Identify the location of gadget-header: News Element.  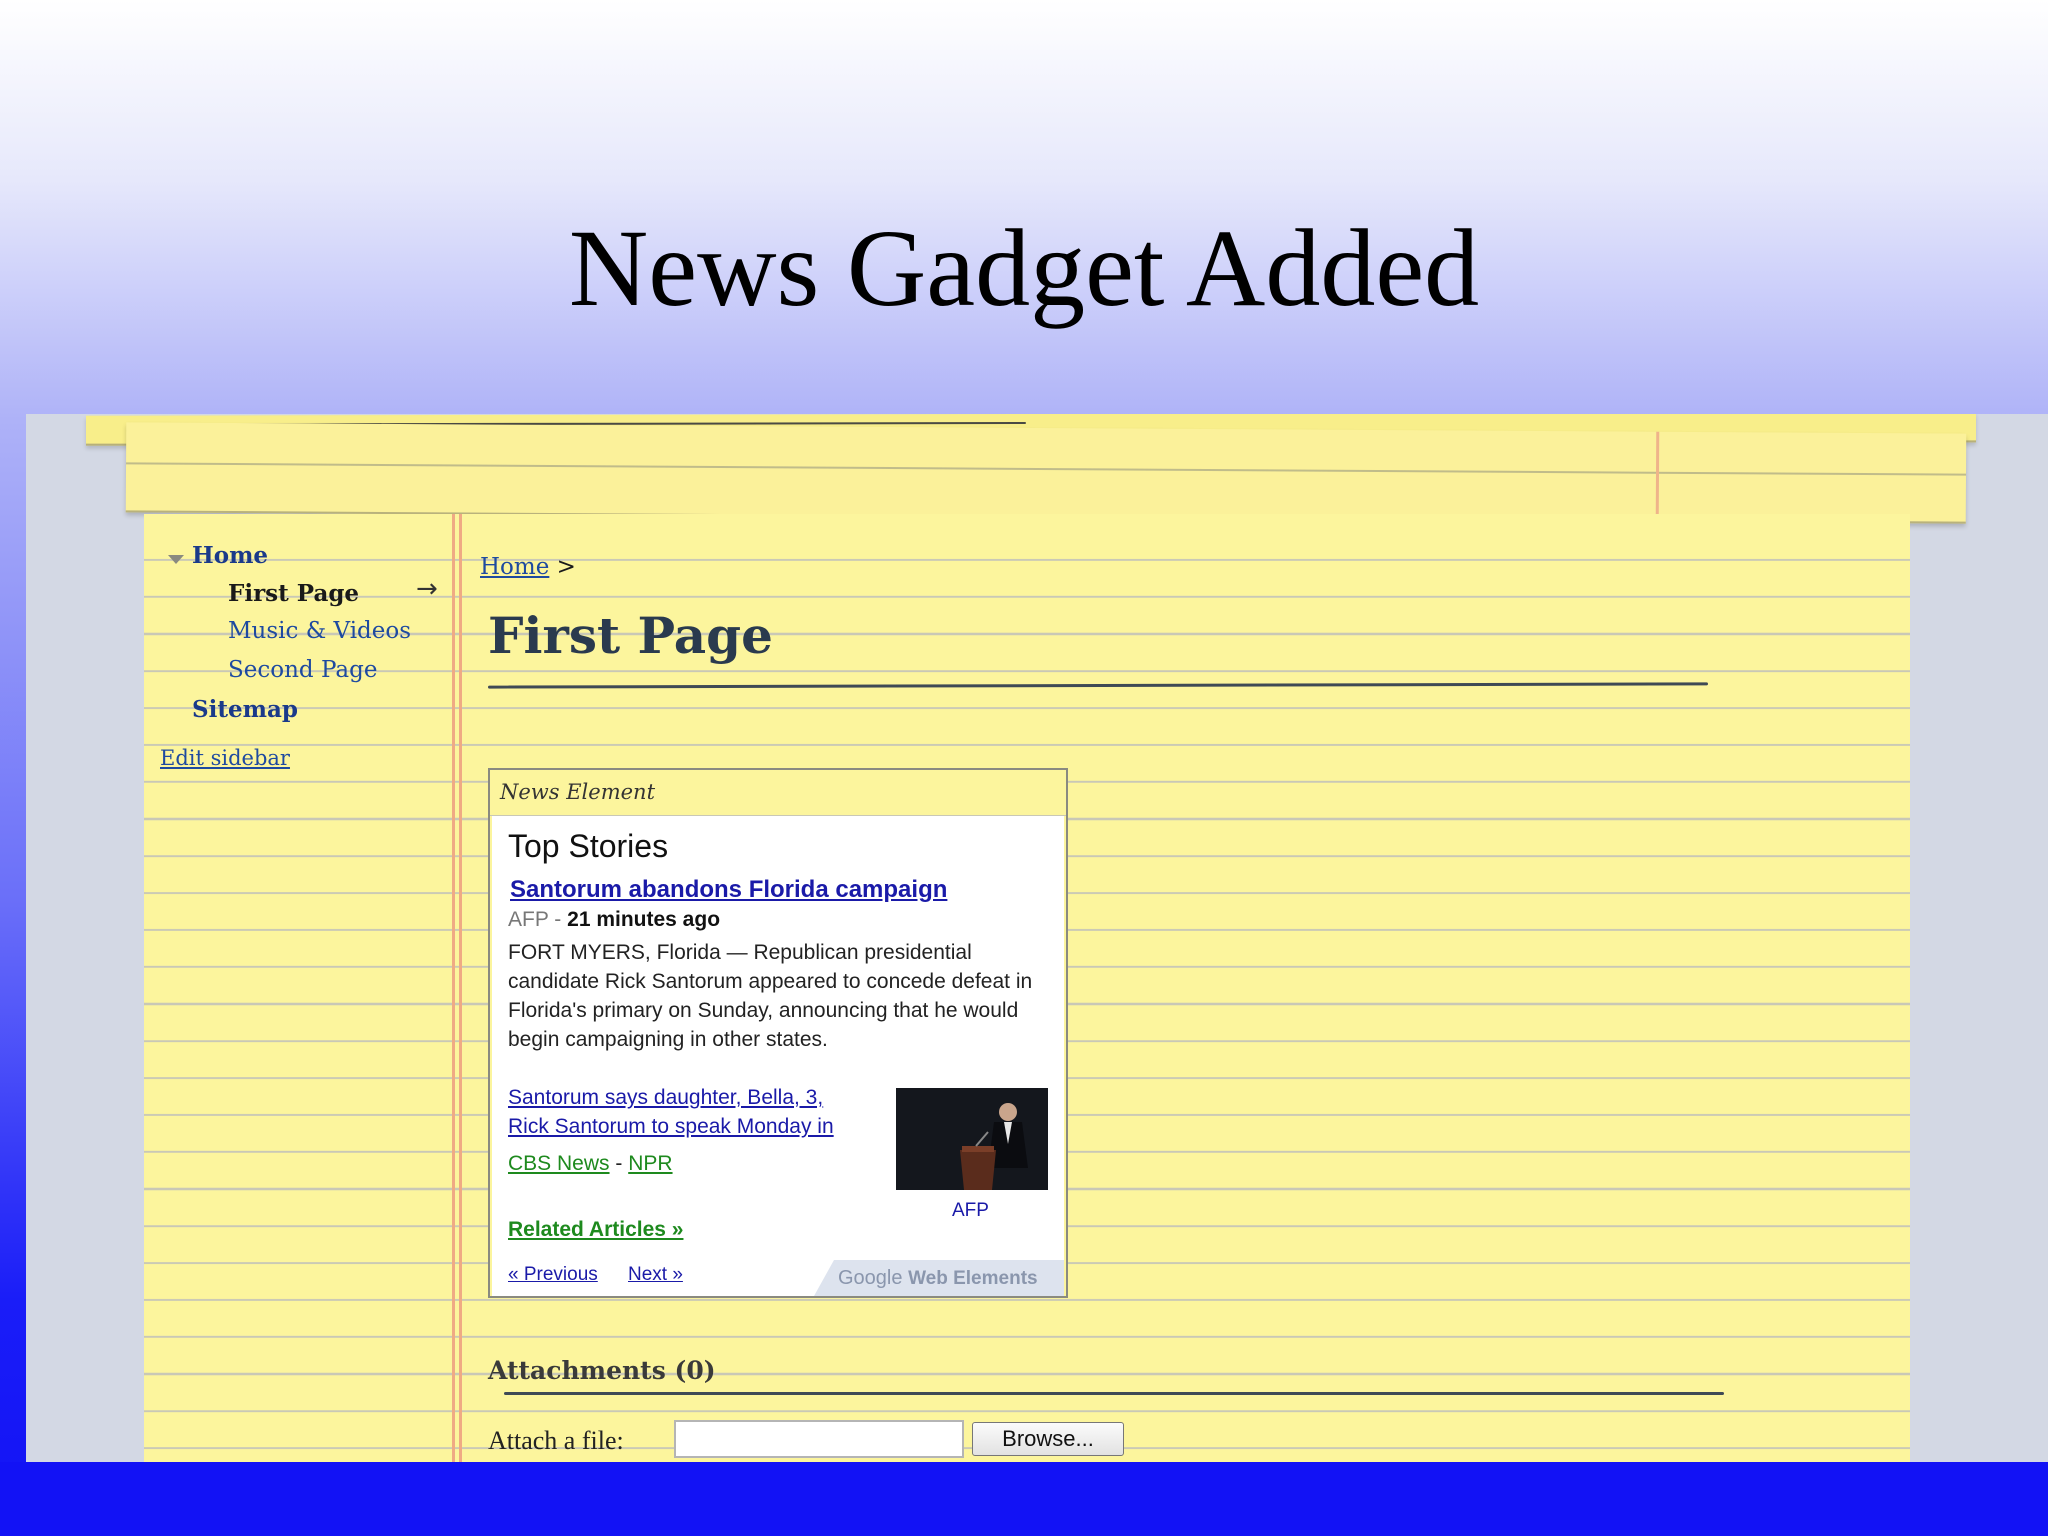
(778, 793).